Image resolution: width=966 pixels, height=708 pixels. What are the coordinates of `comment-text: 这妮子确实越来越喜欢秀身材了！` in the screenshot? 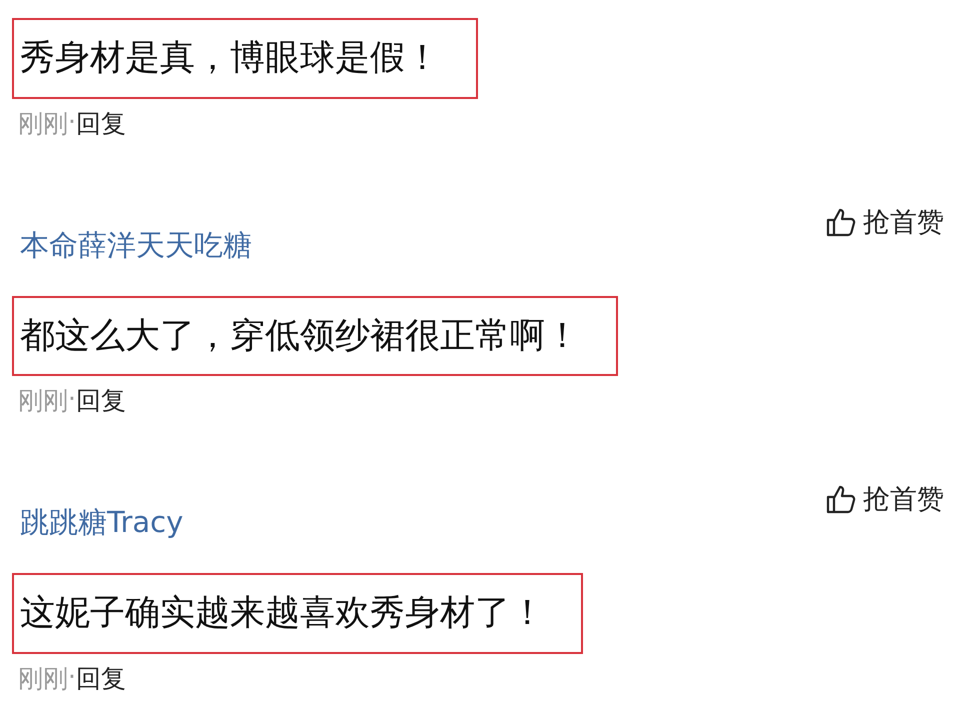 It's located at (297, 613).